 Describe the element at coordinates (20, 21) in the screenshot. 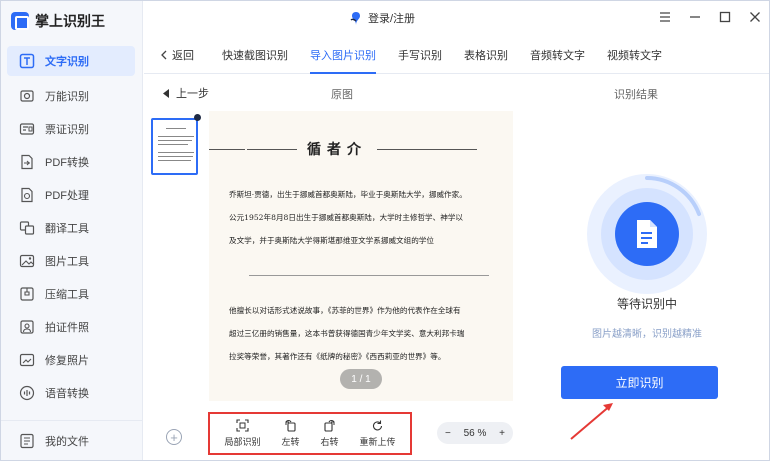

I see `app-logo-icon` at that location.